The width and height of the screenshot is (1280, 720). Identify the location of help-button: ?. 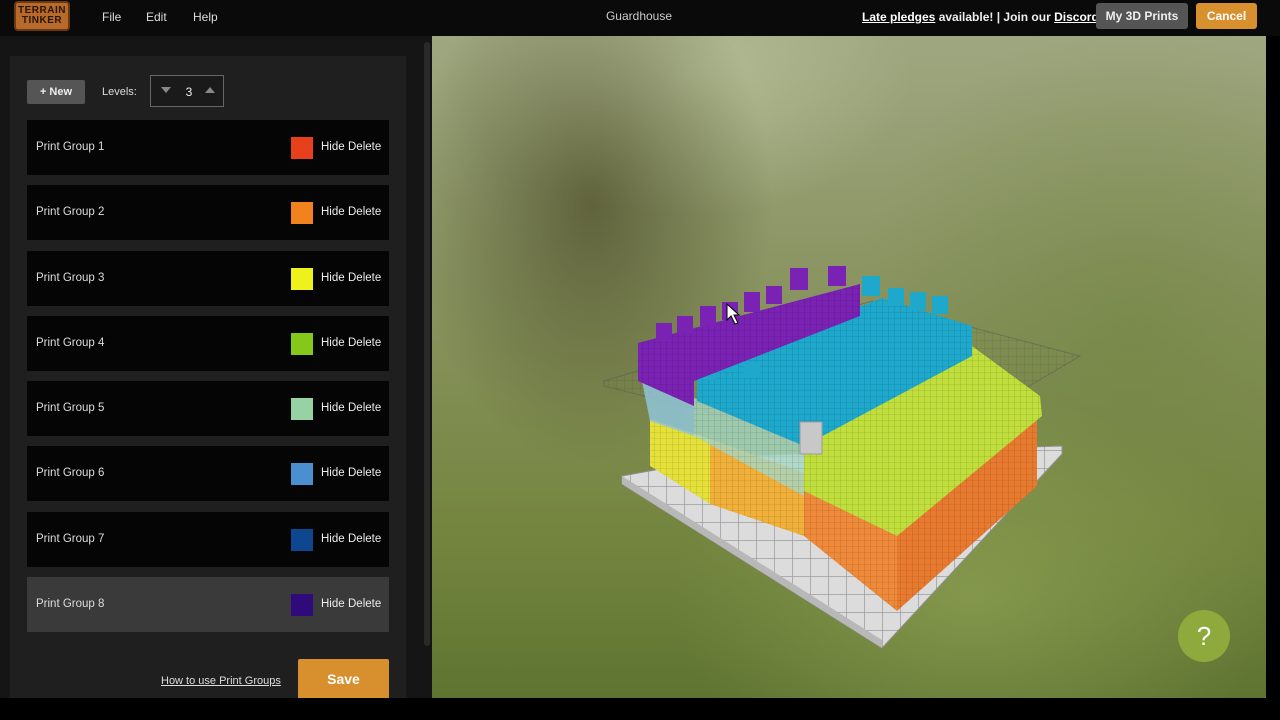
(1204, 636).